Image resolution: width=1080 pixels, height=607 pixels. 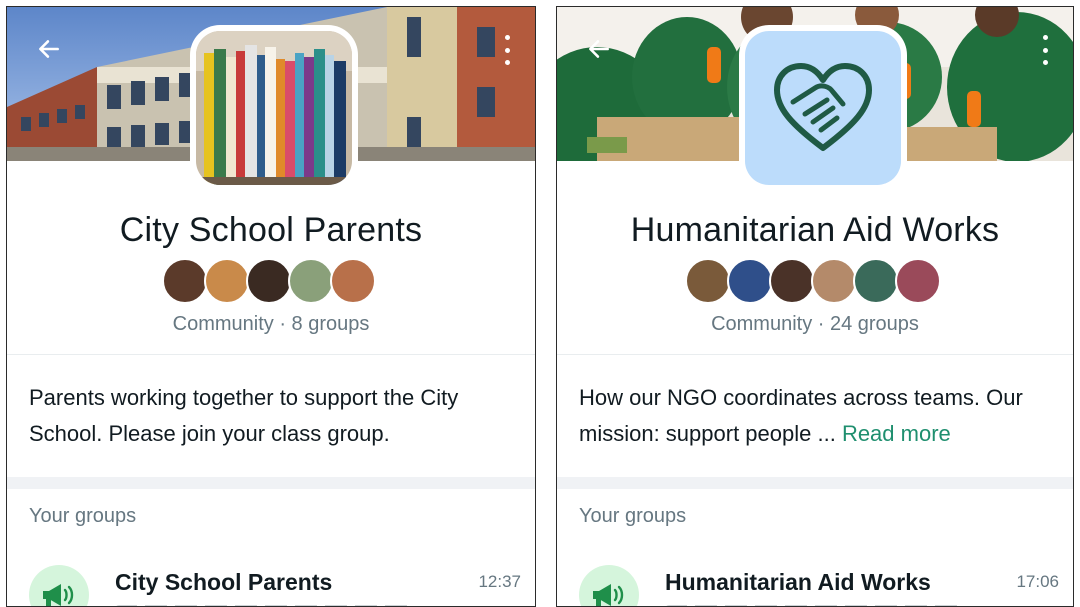 I want to click on heart-handshake-icon, so click(x=823, y=107).